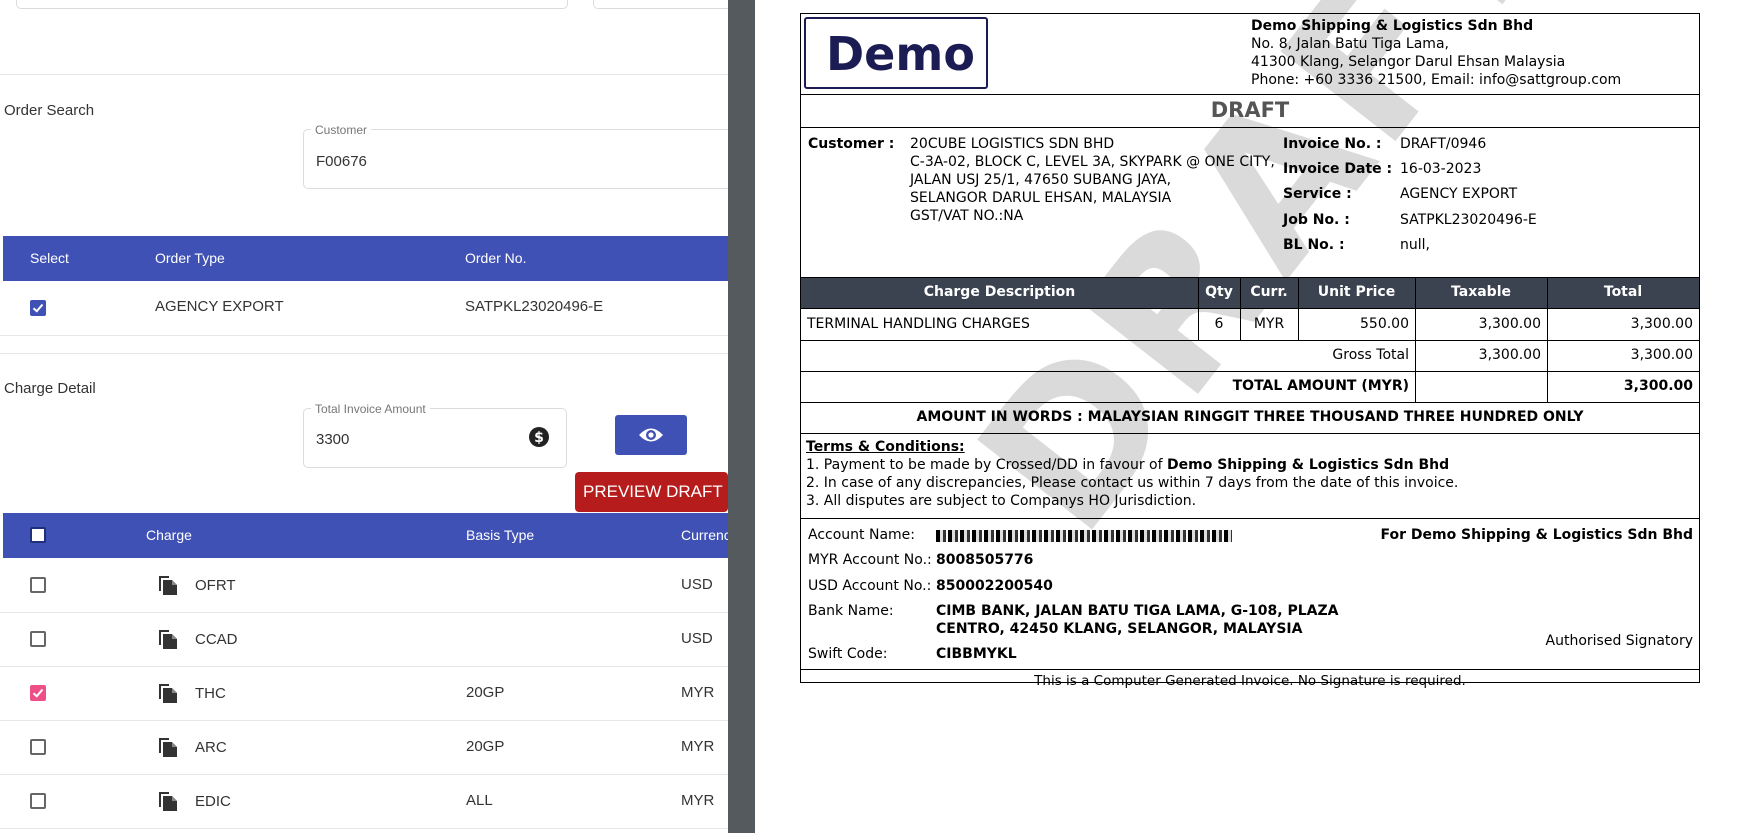  What do you see at coordinates (1269, 292) in the screenshot?
I see `th-curr: Curr.` at bounding box center [1269, 292].